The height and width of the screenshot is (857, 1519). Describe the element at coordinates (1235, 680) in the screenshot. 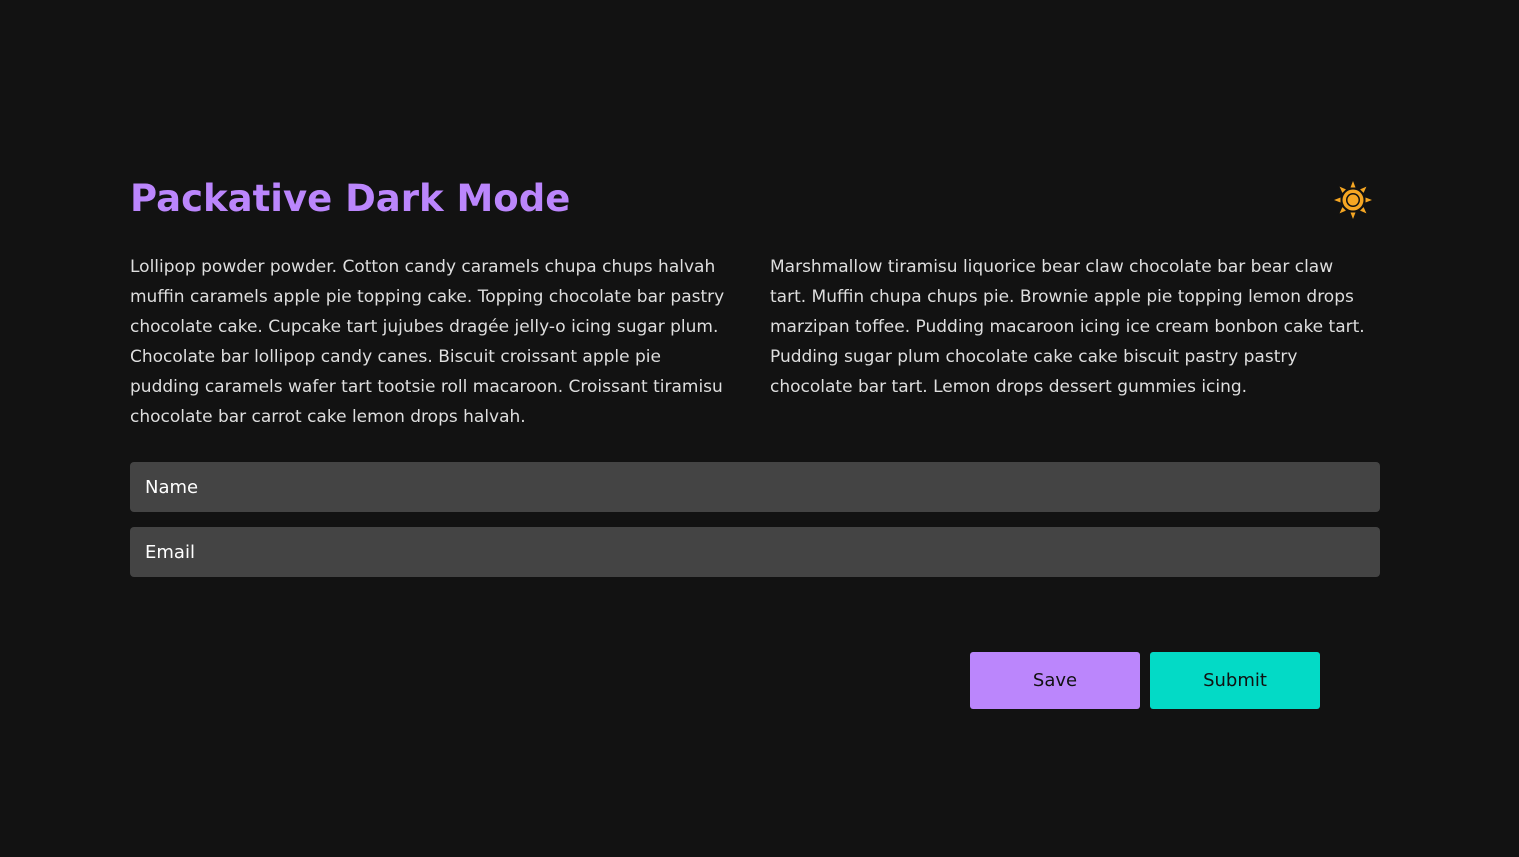

I see `submit-button: Submit` at that location.